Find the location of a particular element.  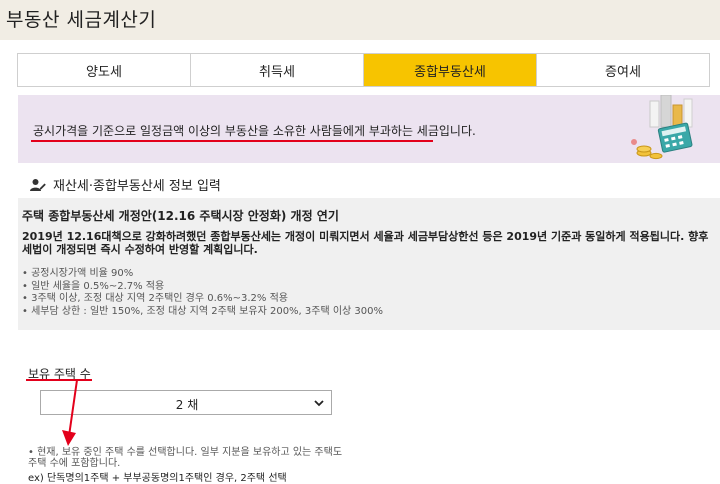

section-heading: 재산세·종합부동산세 정보 입력 is located at coordinates (125, 184).